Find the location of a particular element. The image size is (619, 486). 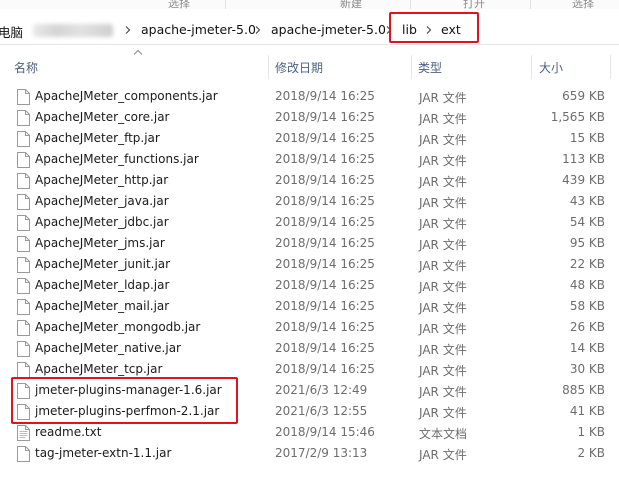

file-name: ApacheJMeter_core.jar is located at coordinates (102, 117).